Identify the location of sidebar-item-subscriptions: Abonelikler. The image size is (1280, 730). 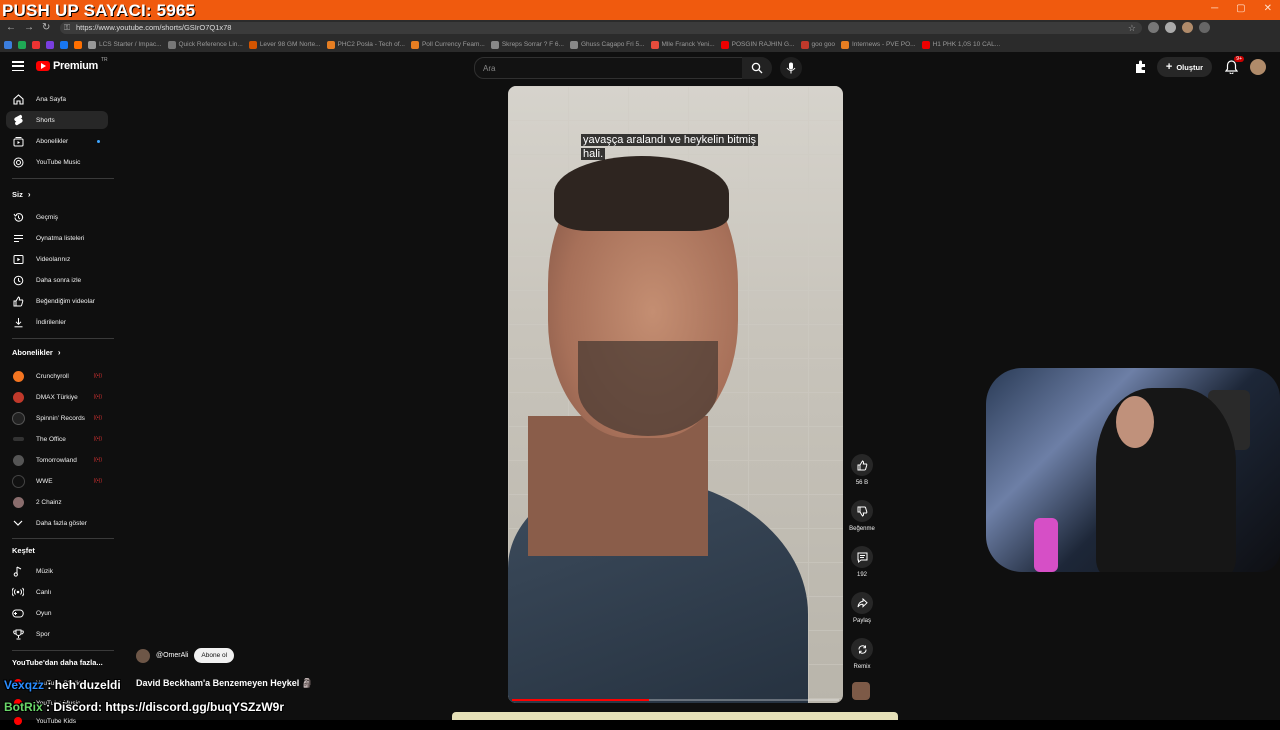
(57, 141).